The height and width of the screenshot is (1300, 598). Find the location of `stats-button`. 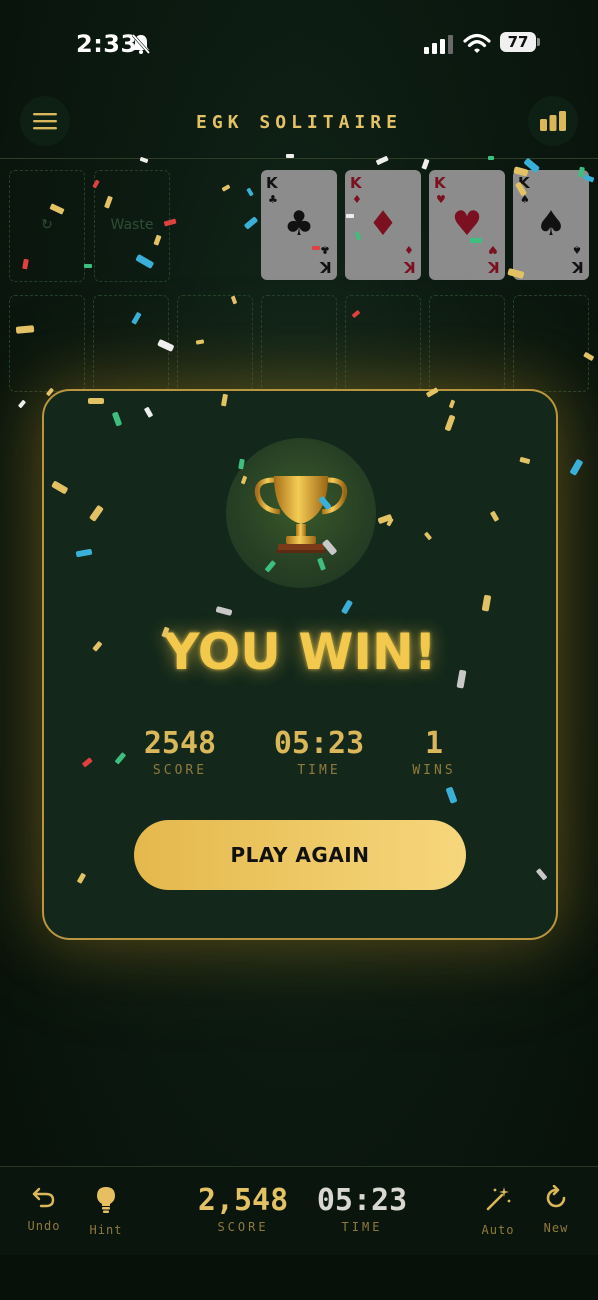

stats-button is located at coordinates (553, 121).